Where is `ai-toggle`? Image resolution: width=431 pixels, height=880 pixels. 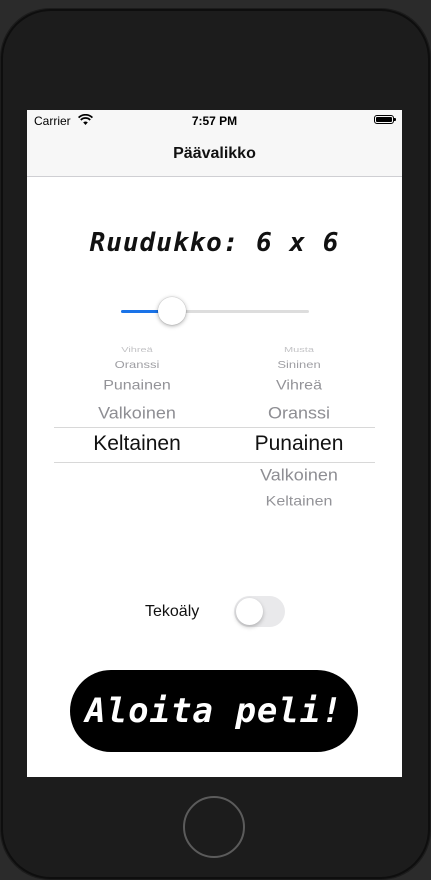
ai-toggle is located at coordinates (259, 611).